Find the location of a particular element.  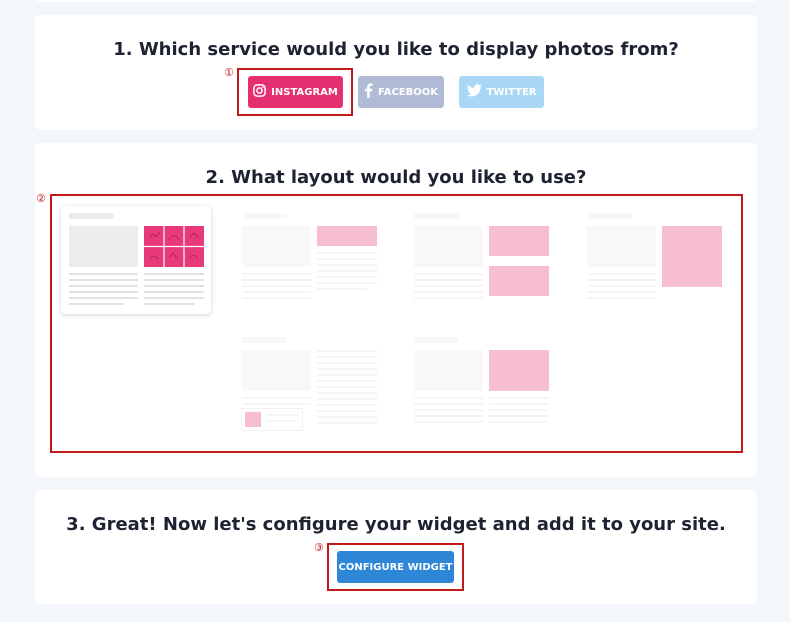

annotation-number-3: ③ is located at coordinates (319, 547).